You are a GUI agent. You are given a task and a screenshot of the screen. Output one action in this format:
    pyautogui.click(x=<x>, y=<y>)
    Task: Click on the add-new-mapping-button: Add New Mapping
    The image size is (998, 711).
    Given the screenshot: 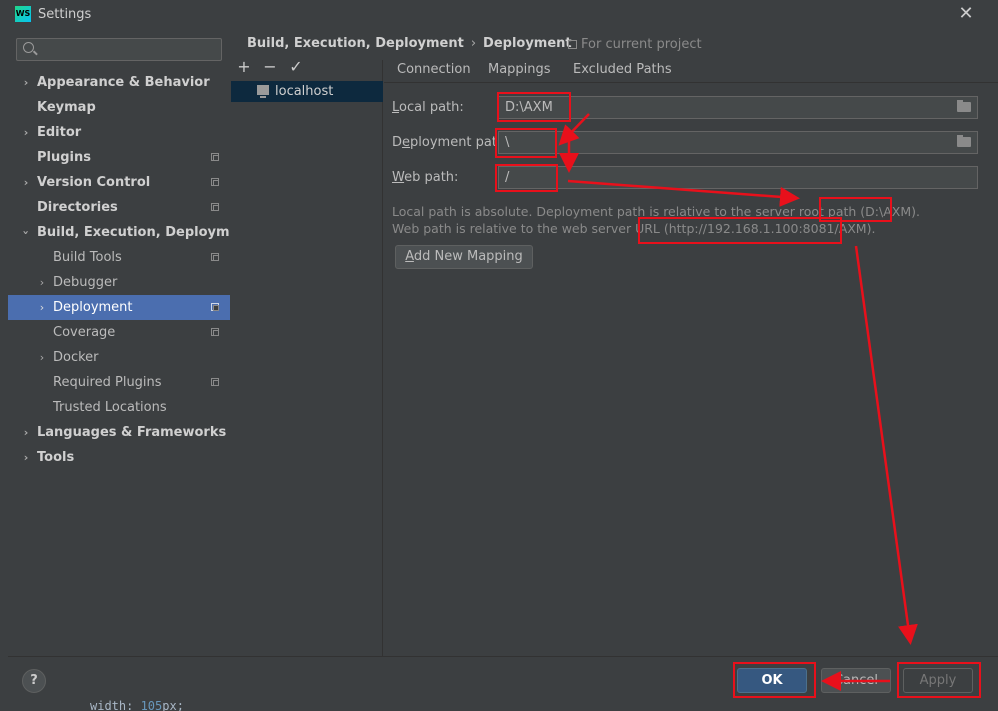 What is the action you would take?
    pyautogui.click(x=464, y=257)
    